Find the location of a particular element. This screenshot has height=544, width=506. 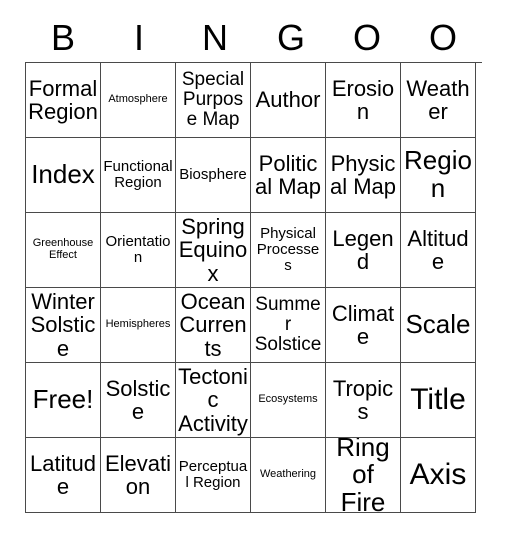

bingo-cell: Ecosystems is located at coordinates (288, 400).